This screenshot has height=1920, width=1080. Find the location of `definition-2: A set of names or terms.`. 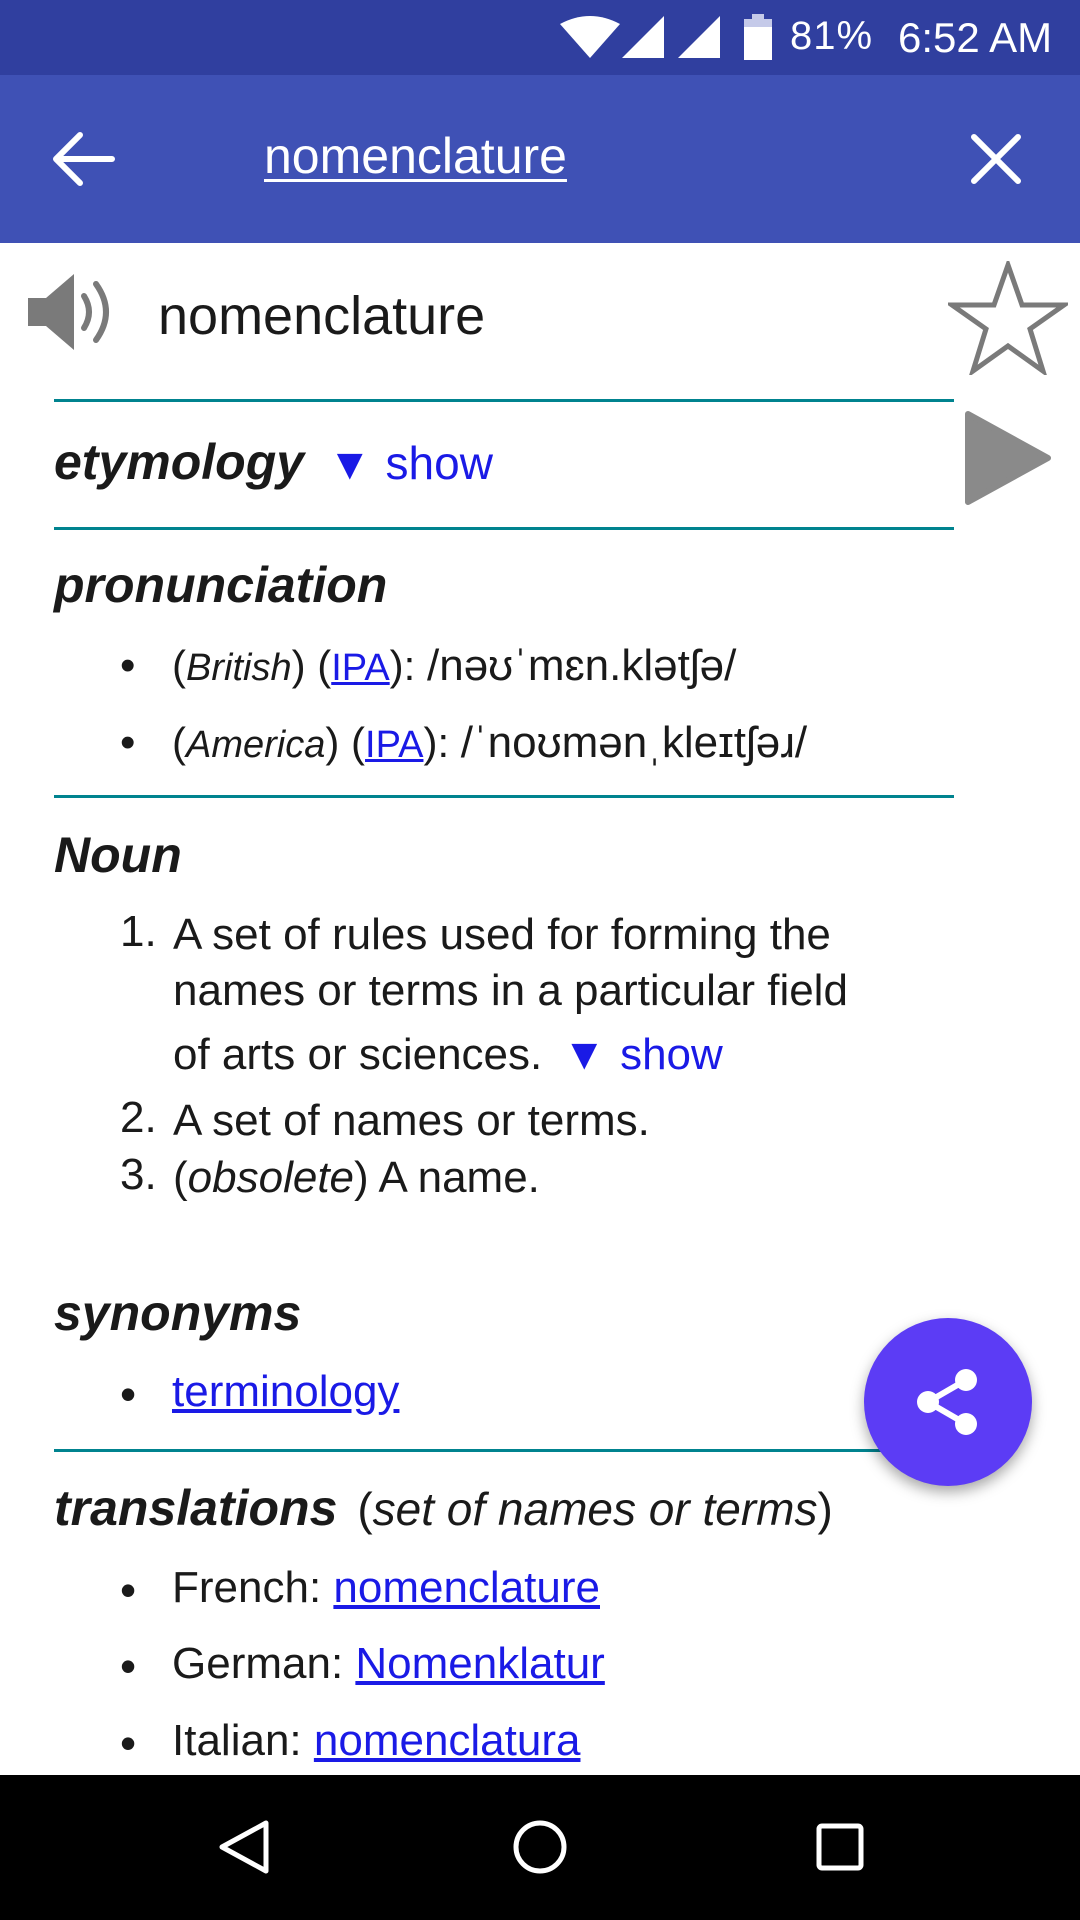

definition-2: A set of names or terms. is located at coordinates (411, 1120).